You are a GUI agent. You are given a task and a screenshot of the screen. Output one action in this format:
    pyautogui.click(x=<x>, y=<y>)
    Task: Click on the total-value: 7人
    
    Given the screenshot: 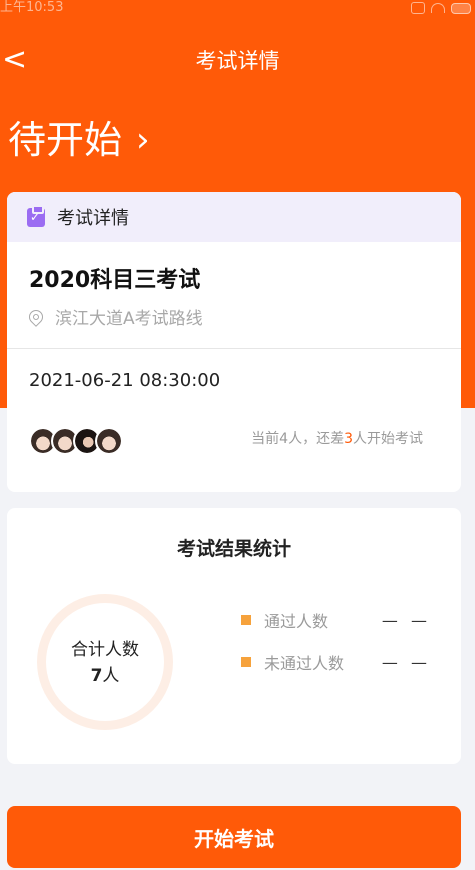 What is the action you would take?
    pyautogui.click(x=105, y=676)
    